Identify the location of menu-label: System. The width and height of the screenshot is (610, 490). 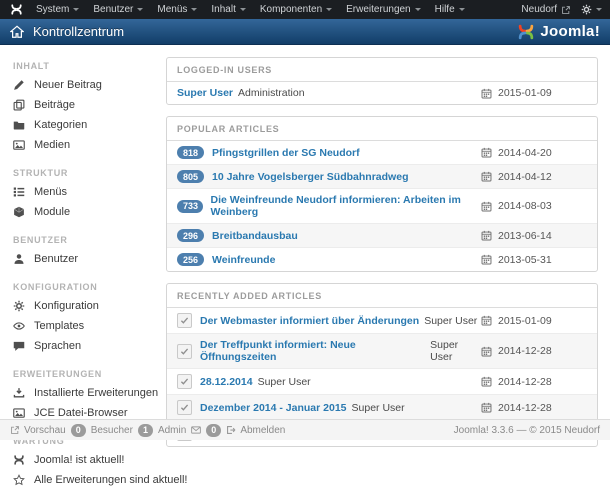
(53, 9).